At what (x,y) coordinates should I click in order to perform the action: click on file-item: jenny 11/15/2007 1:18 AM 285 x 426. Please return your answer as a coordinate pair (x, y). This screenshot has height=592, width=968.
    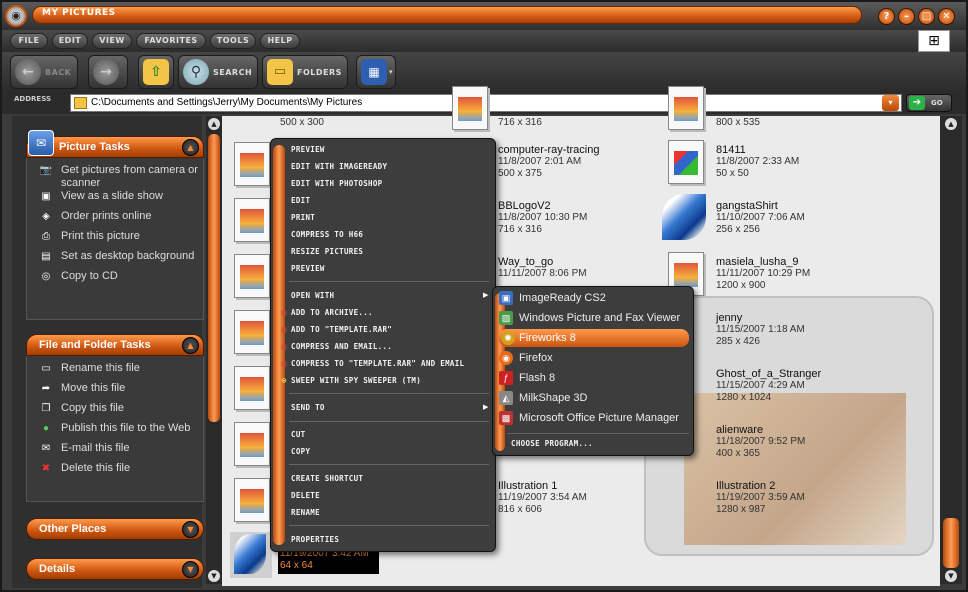
    Looking at the image, I should click on (760, 330).